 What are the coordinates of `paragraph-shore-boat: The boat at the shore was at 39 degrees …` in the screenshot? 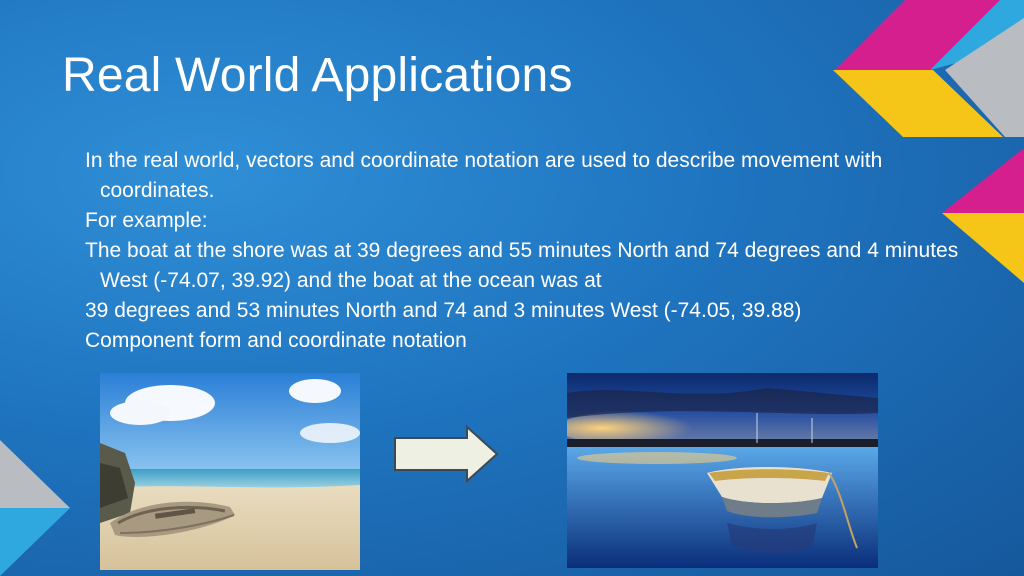 It's located at (522, 265).